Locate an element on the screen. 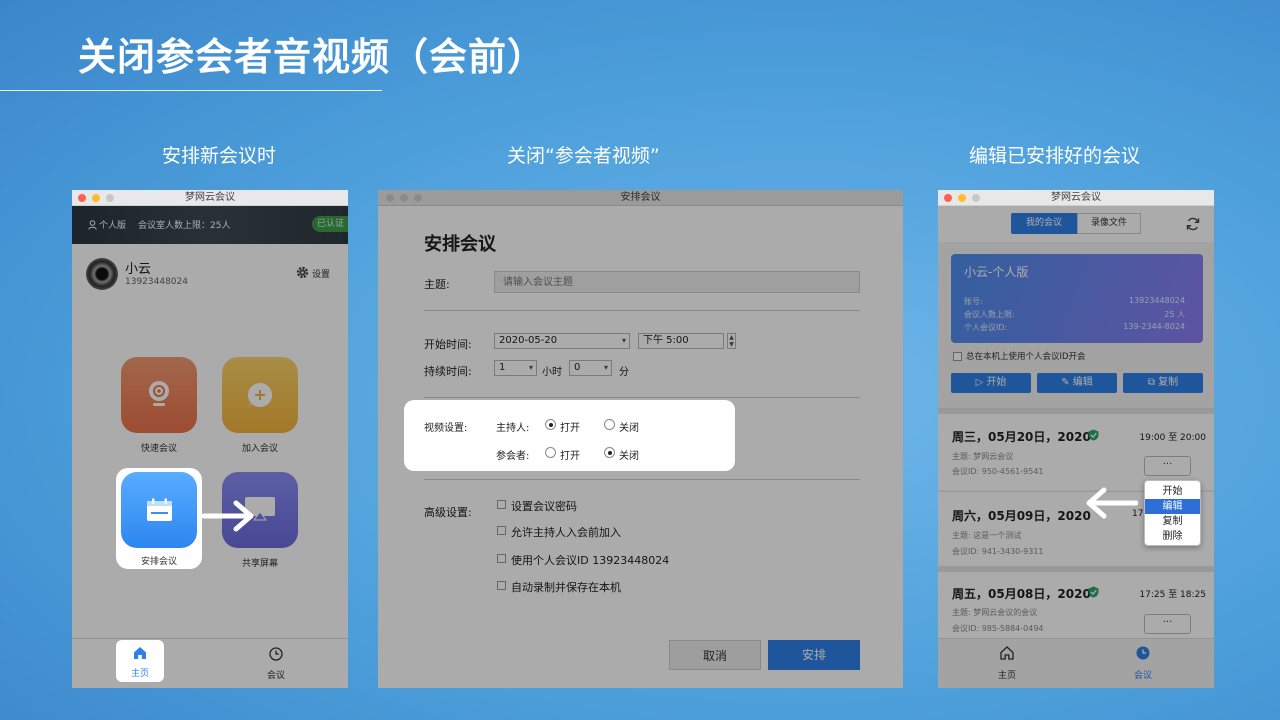 This screenshot has width=1280, height=720. caption-new-meeting: 安排新会议时 is located at coordinates (219, 156).